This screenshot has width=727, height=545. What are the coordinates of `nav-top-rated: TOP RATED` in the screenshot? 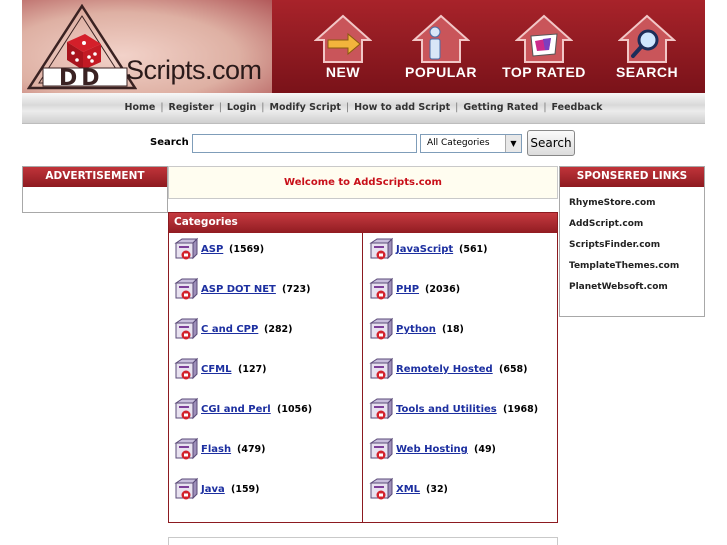 It's located at (544, 49).